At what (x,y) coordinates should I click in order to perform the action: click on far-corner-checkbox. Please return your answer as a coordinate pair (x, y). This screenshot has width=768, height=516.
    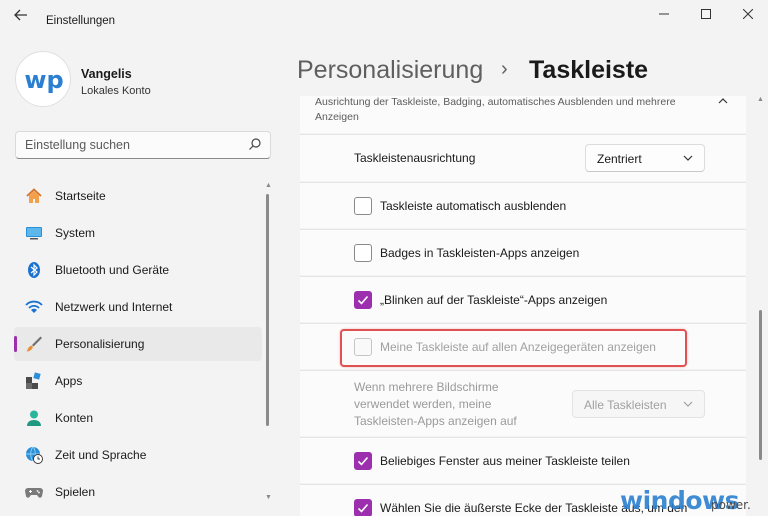
    Looking at the image, I should click on (363, 507).